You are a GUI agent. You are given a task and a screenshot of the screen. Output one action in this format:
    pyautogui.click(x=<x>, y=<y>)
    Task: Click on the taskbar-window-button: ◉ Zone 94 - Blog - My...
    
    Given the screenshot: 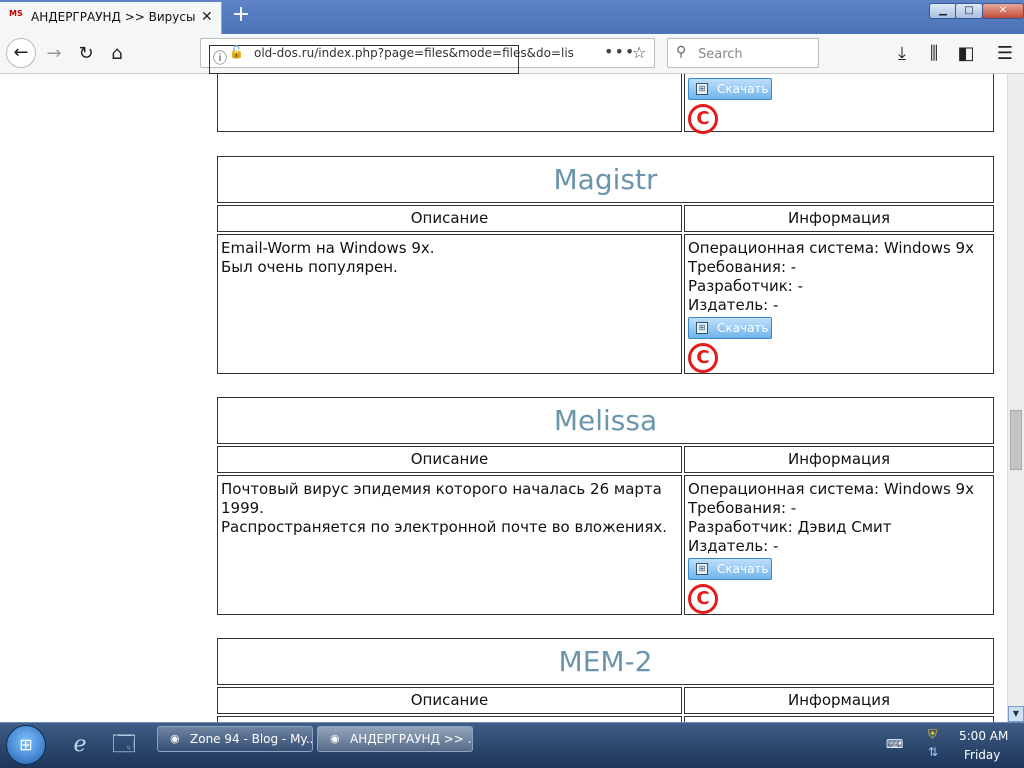 What is the action you would take?
    pyautogui.click(x=235, y=739)
    